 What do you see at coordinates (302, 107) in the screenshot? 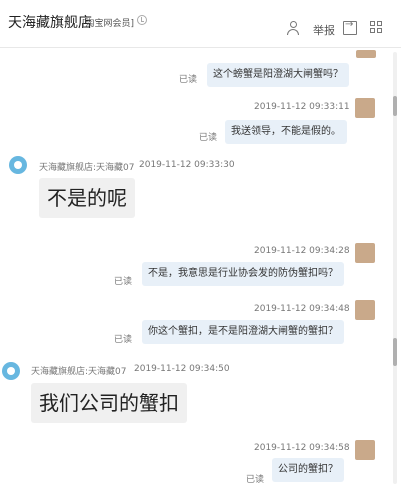
I see `message-timestamp: 2019-11-12 09:33:11` at bounding box center [302, 107].